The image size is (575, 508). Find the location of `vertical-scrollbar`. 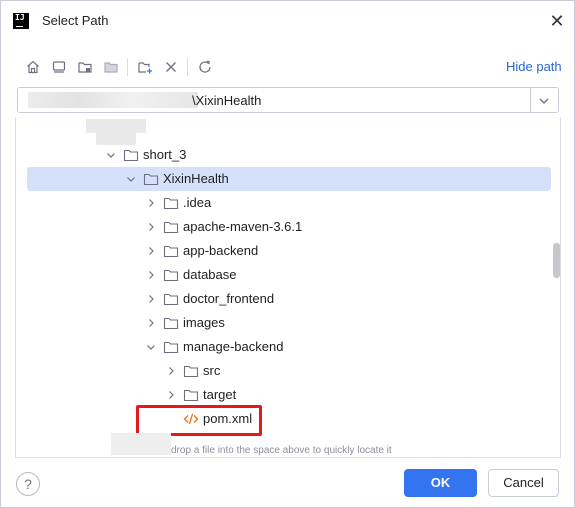

vertical-scrollbar is located at coordinates (556, 260).